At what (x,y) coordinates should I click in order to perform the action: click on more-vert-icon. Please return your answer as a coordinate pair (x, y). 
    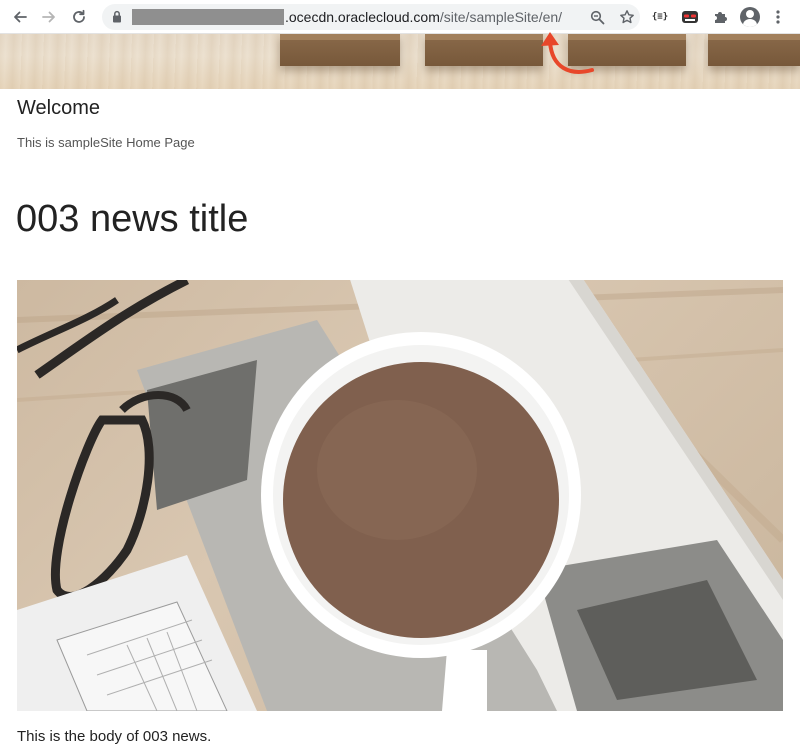
    Looking at the image, I should click on (778, 17).